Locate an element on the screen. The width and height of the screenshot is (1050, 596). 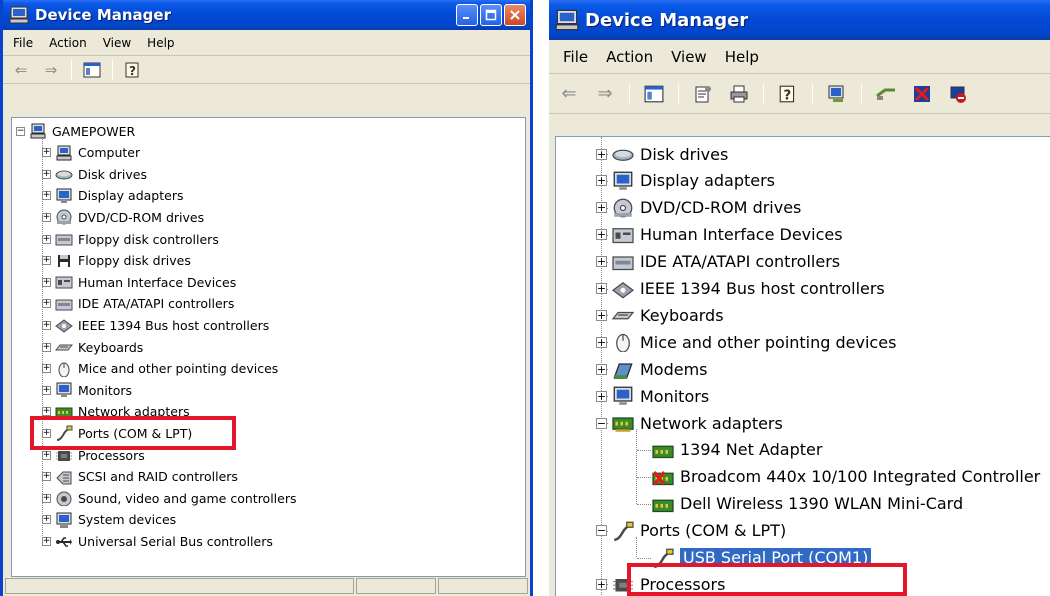
tree-item: + Sound, video and game controllers is located at coordinates (169, 498).